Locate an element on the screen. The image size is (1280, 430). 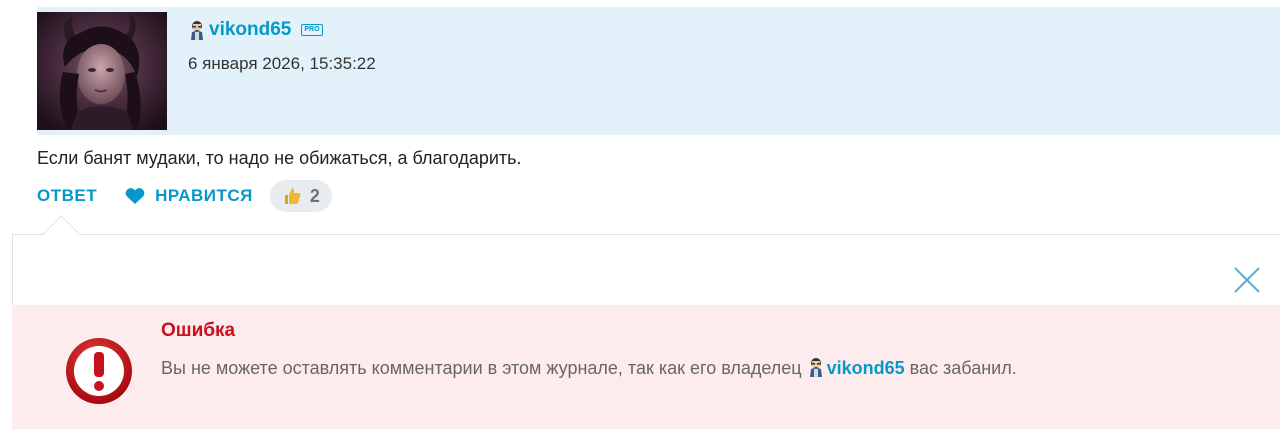
thumbs-up-icon is located at coordinates (292, 196).